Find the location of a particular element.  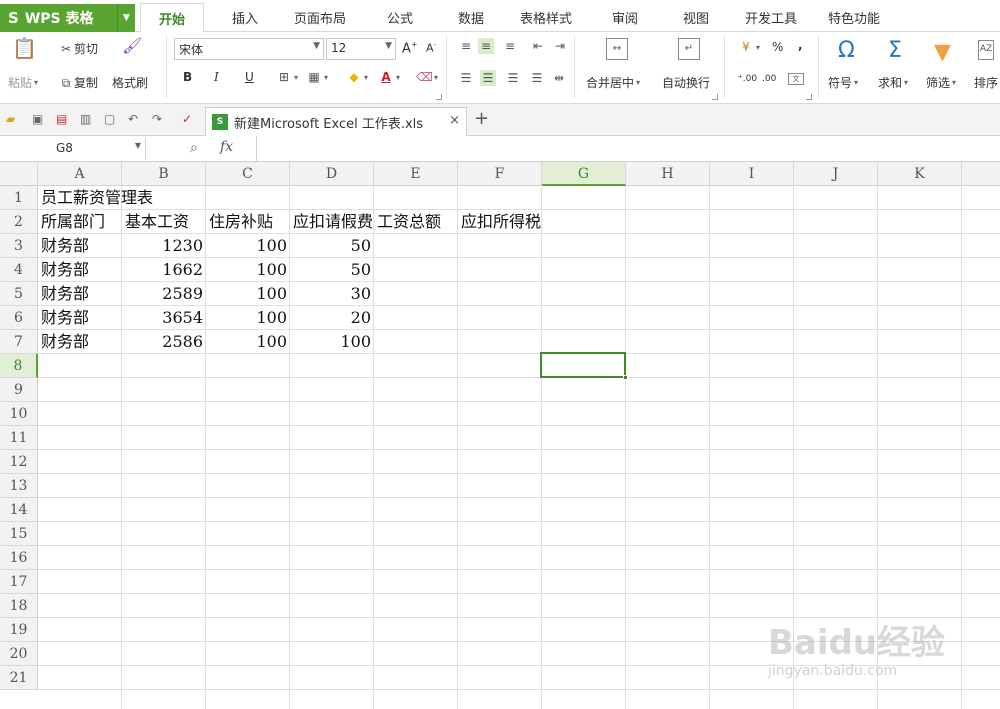

paste-button: 📋 is located at coordinates (24, 51).